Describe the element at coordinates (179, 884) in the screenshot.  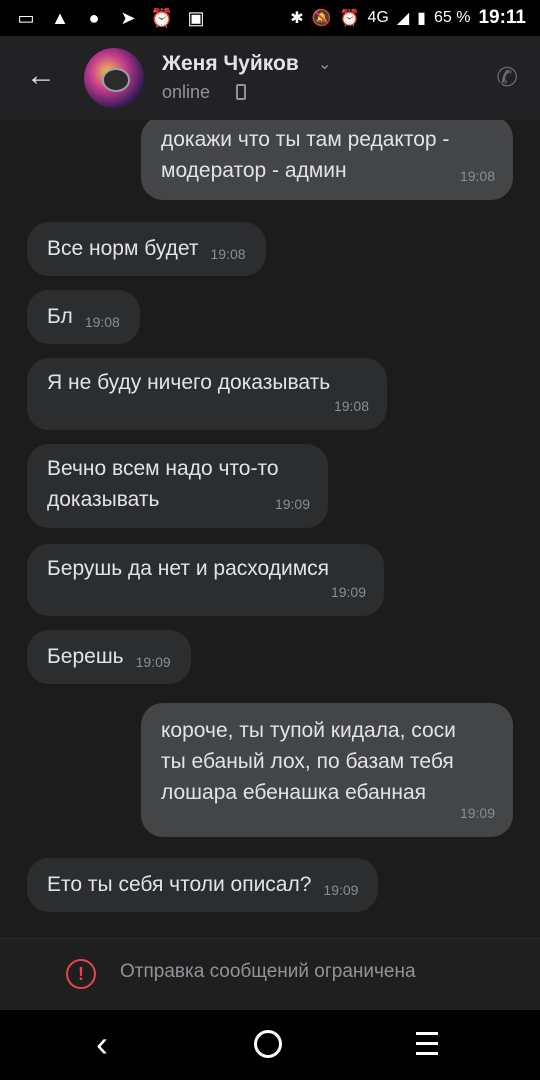
I see `message-text: Ето ты себя чтоли описал?` at that location.